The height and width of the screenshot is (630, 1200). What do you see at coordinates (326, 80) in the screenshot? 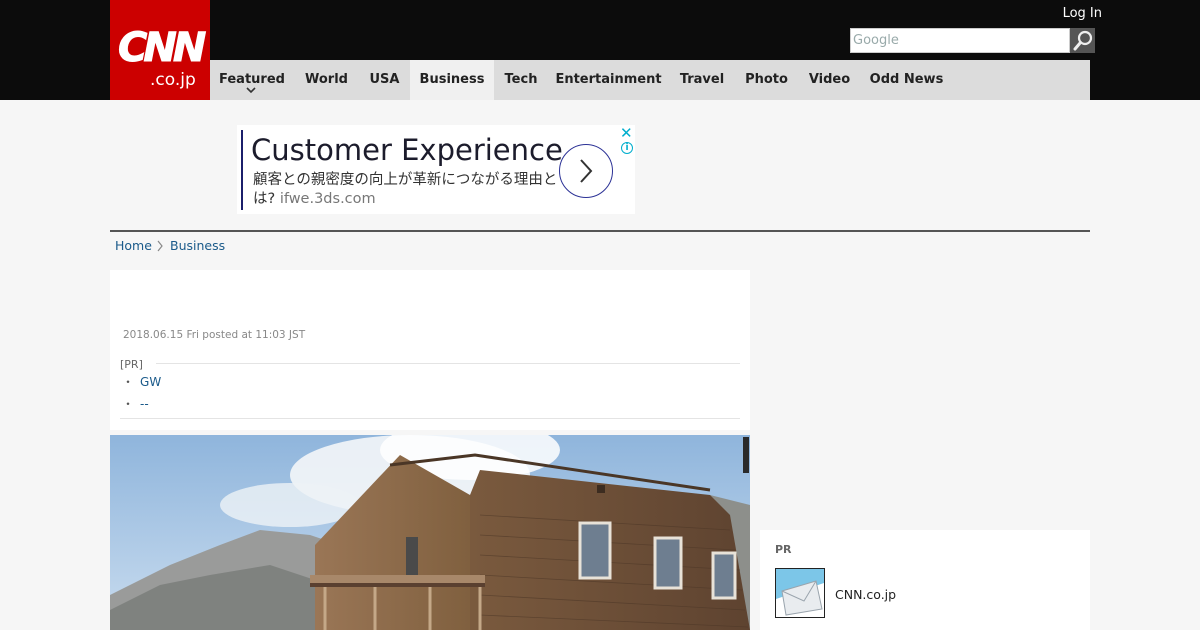
I see `nav-world: World` at bounding box center [326, 80].